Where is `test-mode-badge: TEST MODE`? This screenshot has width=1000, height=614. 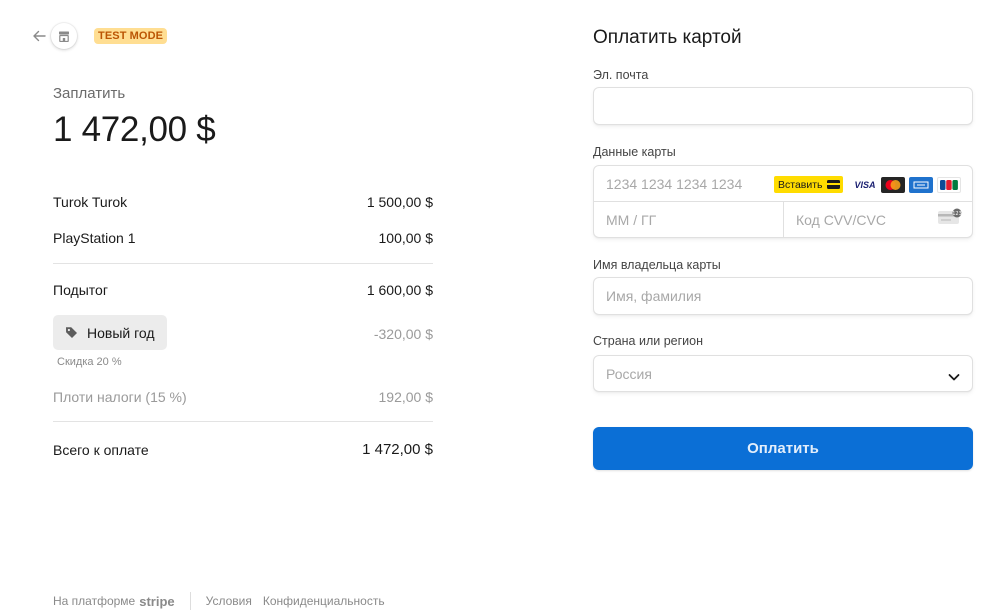
test-mode-badge: TEST MODE is located at coordinates (131, 36).